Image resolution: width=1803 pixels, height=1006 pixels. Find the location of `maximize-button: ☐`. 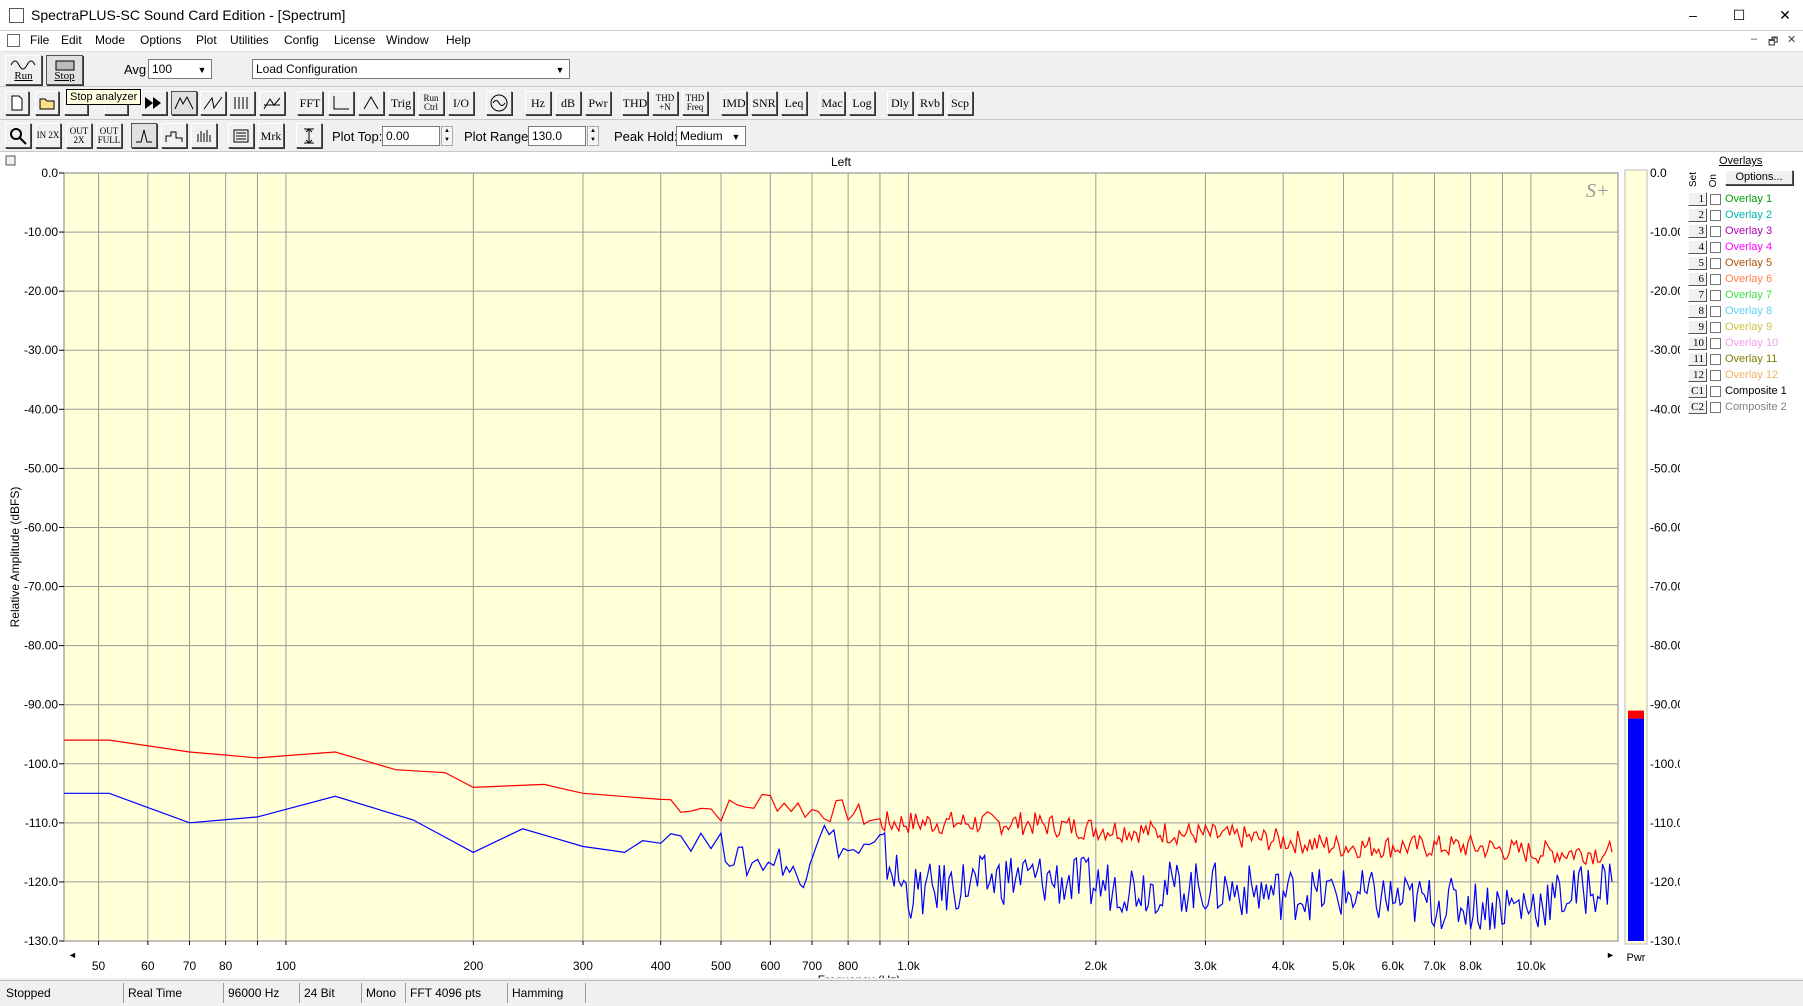

maximize-button: ☐ is located at coordinates (1739, 15).